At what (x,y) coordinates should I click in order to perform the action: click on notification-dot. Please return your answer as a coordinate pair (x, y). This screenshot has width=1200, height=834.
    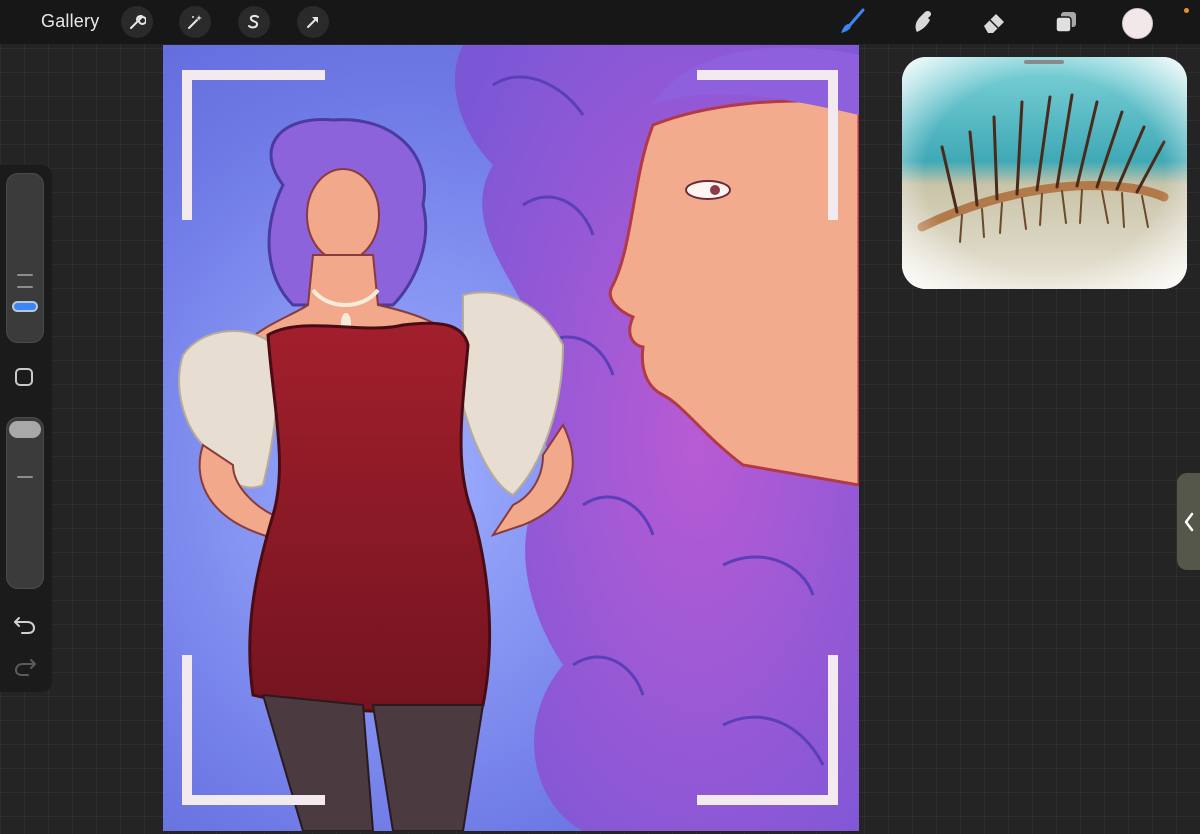
    Looking at the image, I should click on (1186, 10).